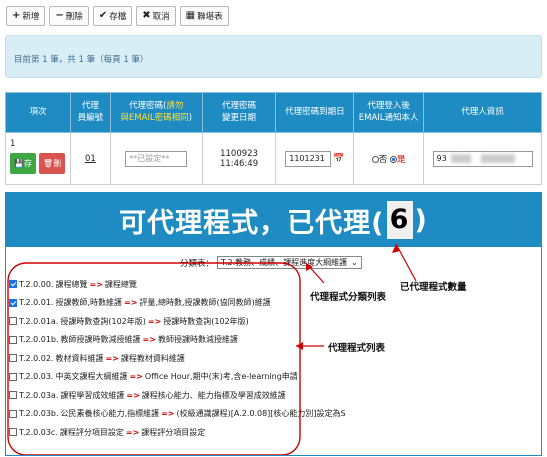 The image size is (547, 457). I want to click on report-button: ▦ 聯堪表, so click(204, 16).